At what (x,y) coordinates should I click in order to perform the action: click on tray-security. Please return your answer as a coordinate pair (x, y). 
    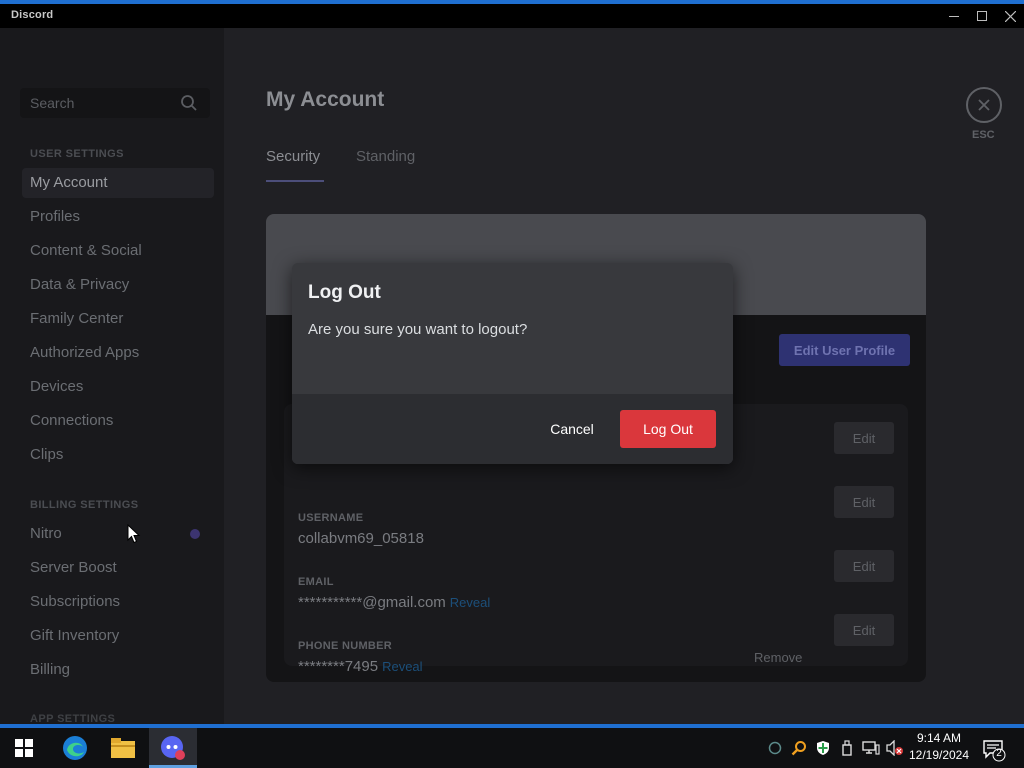
    Looking at the image, I should click on (823, 748).